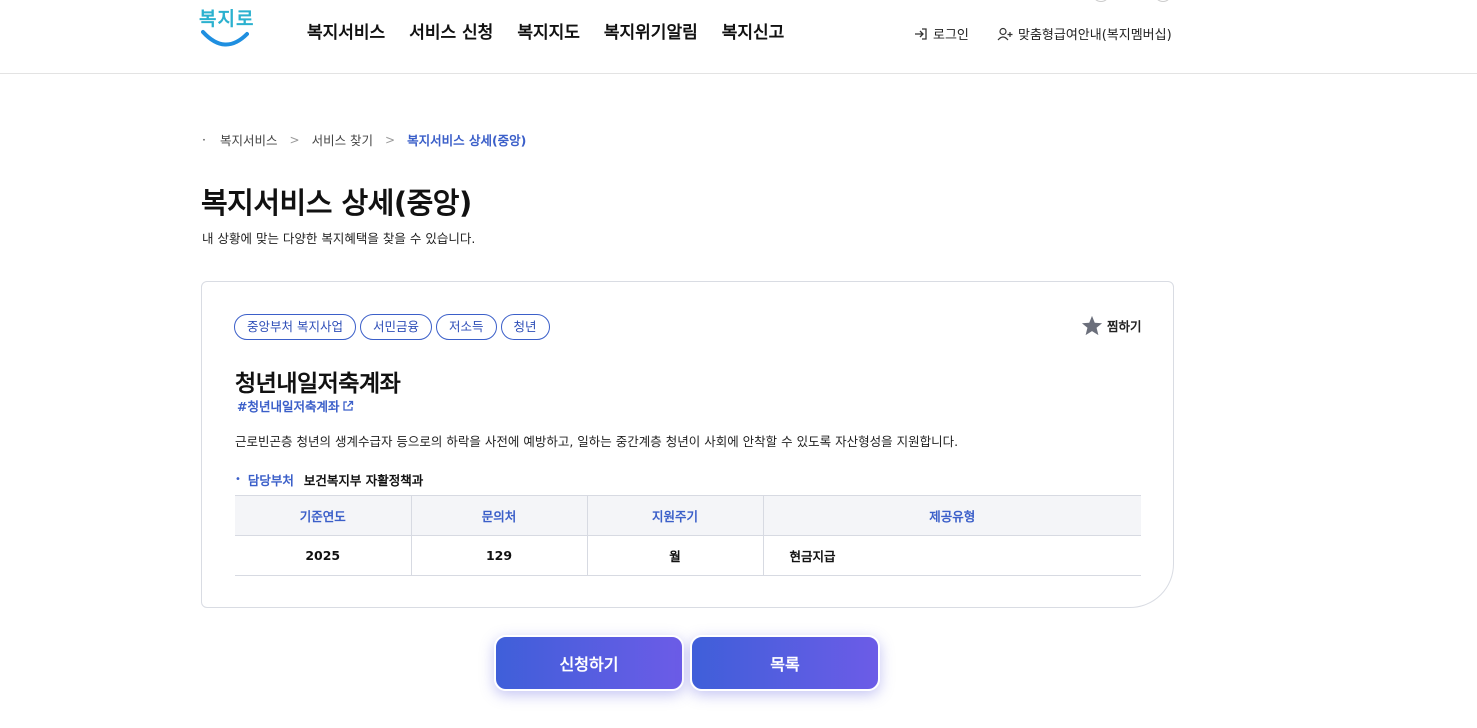 This screenshot has height=728, width=1477. Describe the element at coordinates (1005, 33) in the screenshot. I see `user-add-icon` at that location.